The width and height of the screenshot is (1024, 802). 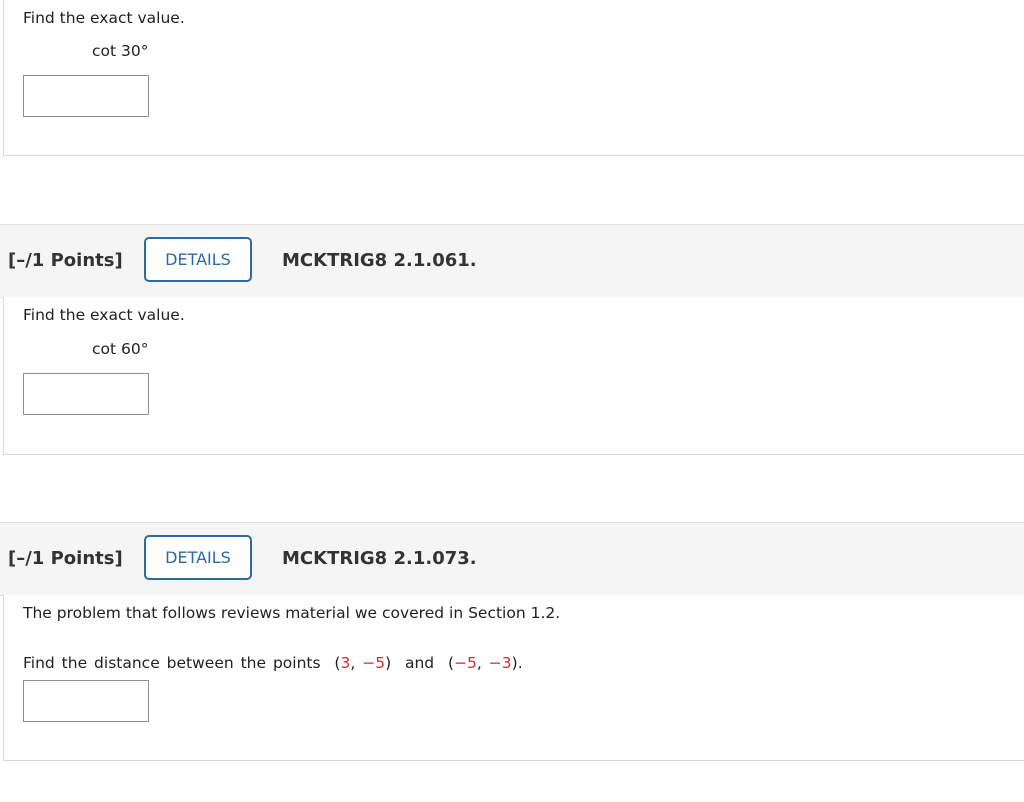 What do you see at coordinates (86, 394) in the screenshot?
I see `question-2-answer-input` at bounding box center [86, 394].